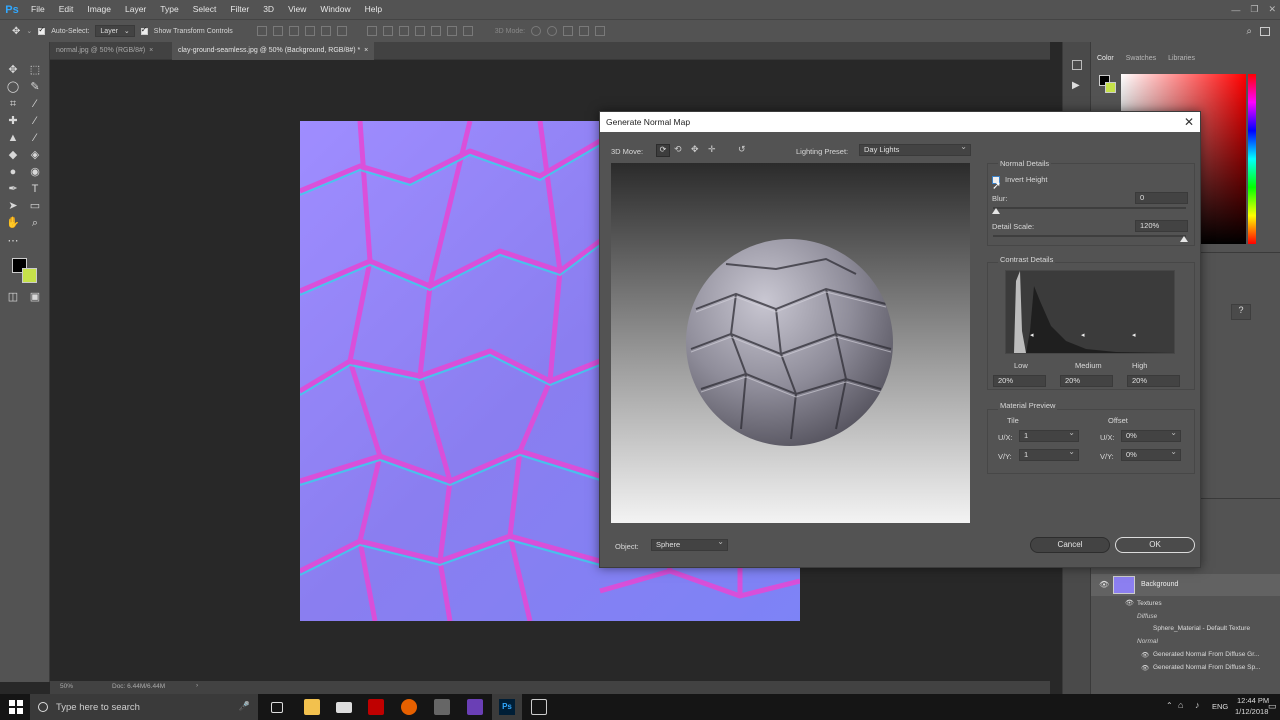 This screenshot has height=720, width=1280. What do you see at coordinates (35, 70) in the screenshot?
I see `marquee-tool-icon: ⬚` at bounding box center [35, 70].